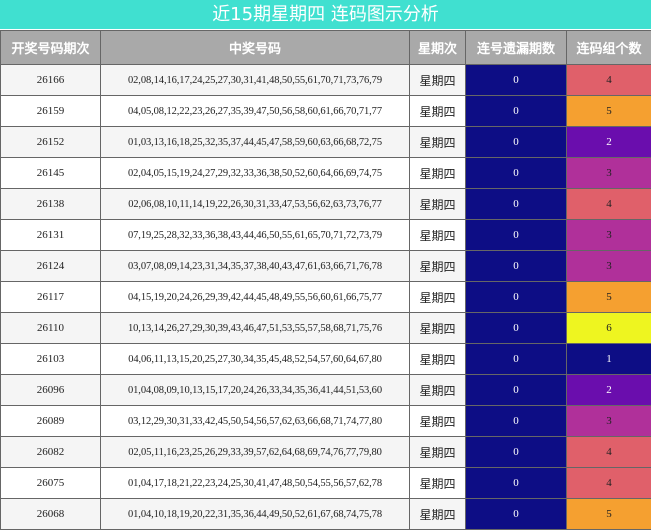  What do you see at coordinates (50, 235) in the screenshot?
I see `period-cell: 26131` at bounding box center [50, 235].